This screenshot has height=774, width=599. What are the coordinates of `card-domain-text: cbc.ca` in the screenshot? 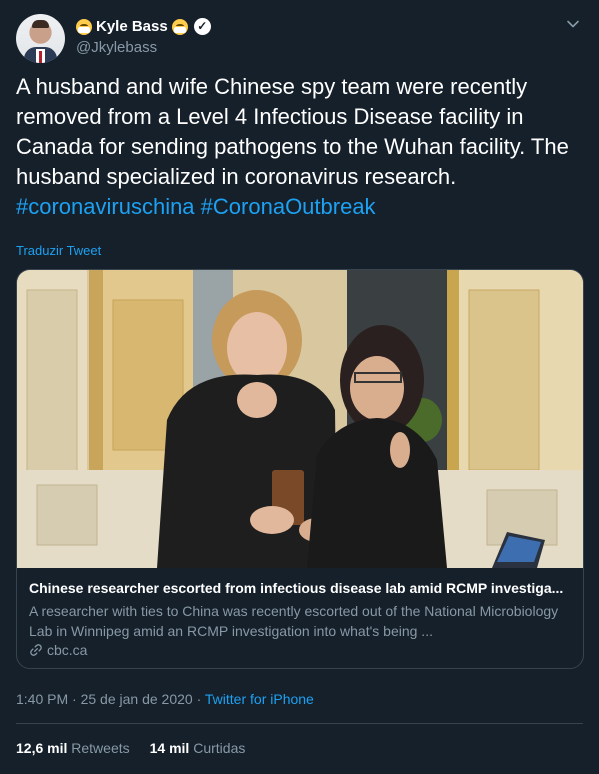 It's located at (67, 650).